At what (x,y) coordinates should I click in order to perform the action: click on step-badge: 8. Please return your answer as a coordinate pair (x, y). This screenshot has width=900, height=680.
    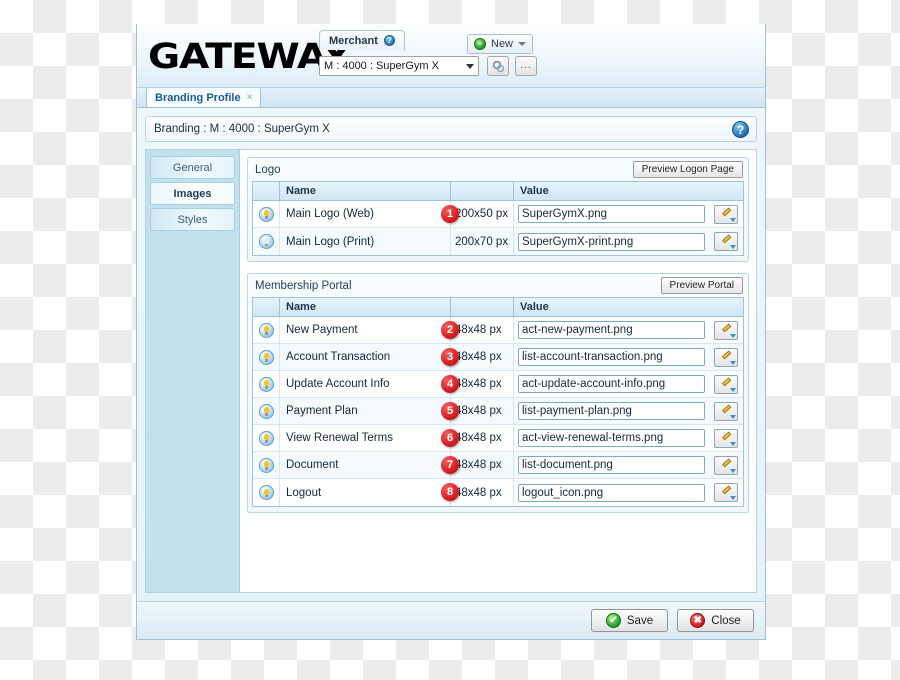
    Looking at the image, I should click on (450, 492).